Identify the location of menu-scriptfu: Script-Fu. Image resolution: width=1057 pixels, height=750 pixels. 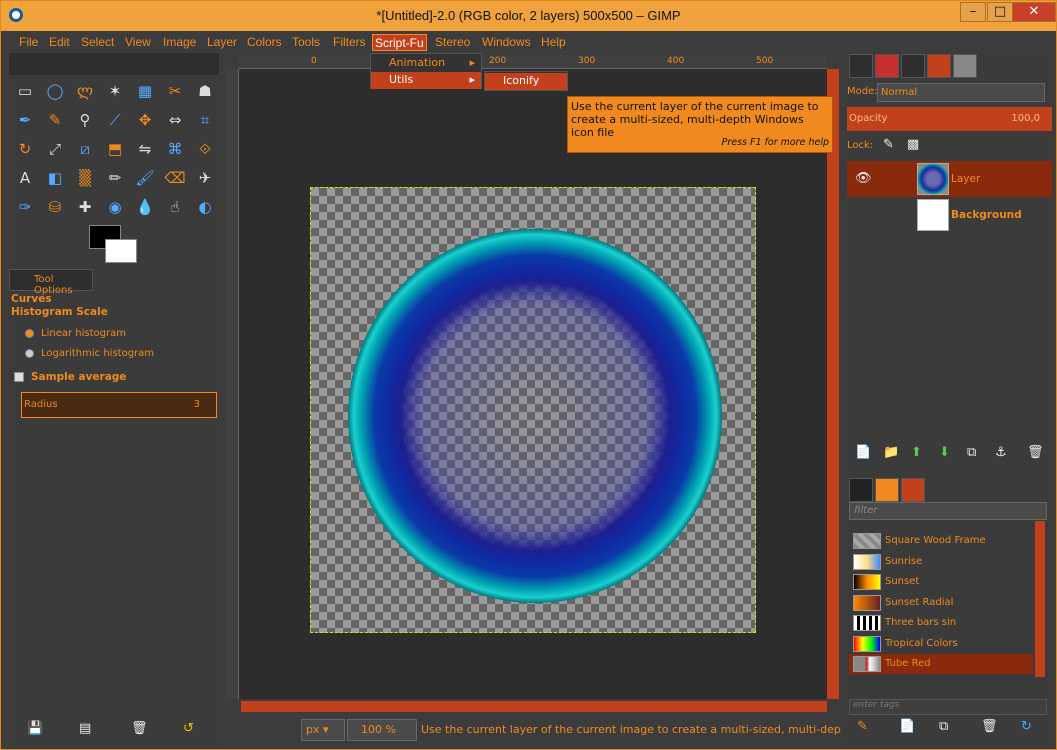
(399, 42).